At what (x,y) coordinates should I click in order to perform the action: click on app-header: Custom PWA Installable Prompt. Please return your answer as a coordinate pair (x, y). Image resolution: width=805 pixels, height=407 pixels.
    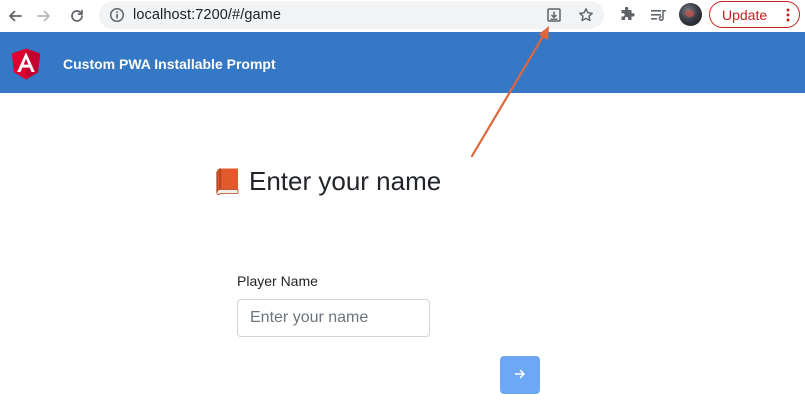
    Looking at the image, I should click on (402, 62).